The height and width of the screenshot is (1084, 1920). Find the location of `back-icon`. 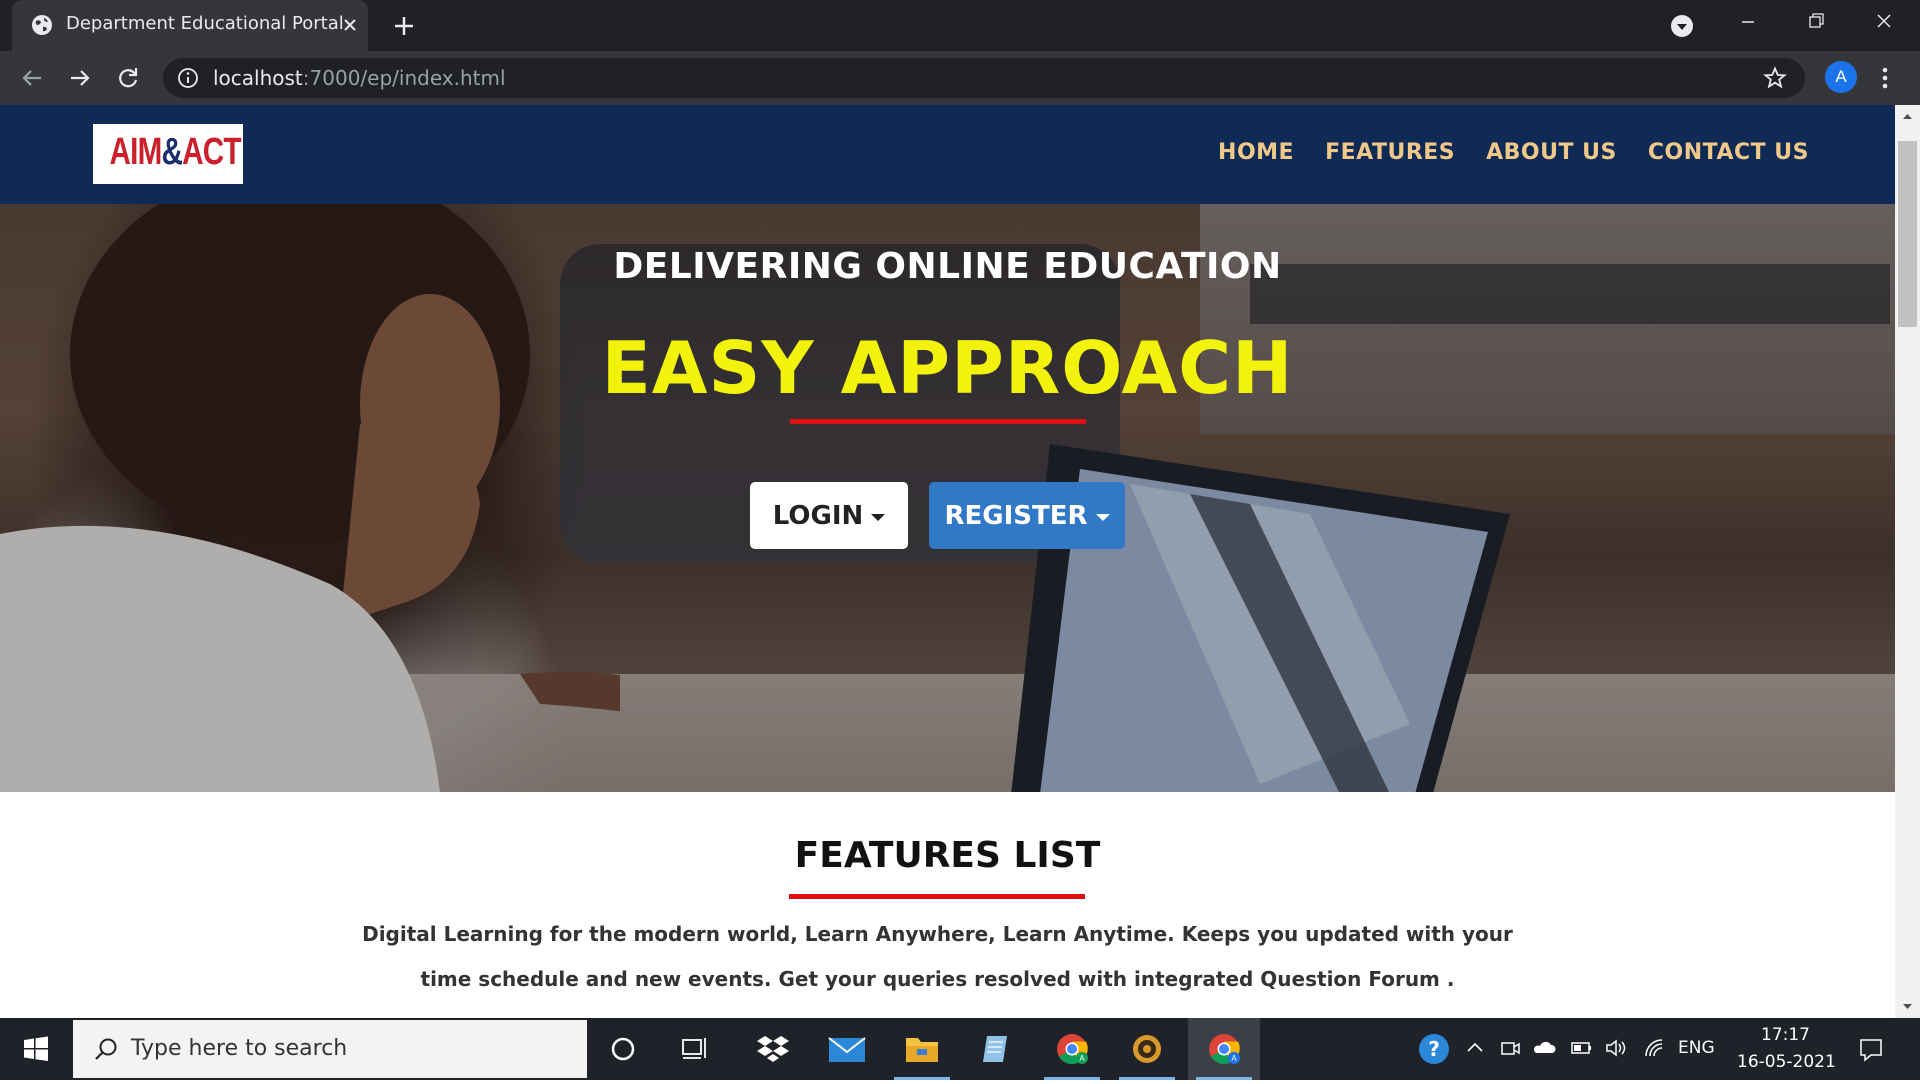

back-icon is located at coordinates (32, 78).